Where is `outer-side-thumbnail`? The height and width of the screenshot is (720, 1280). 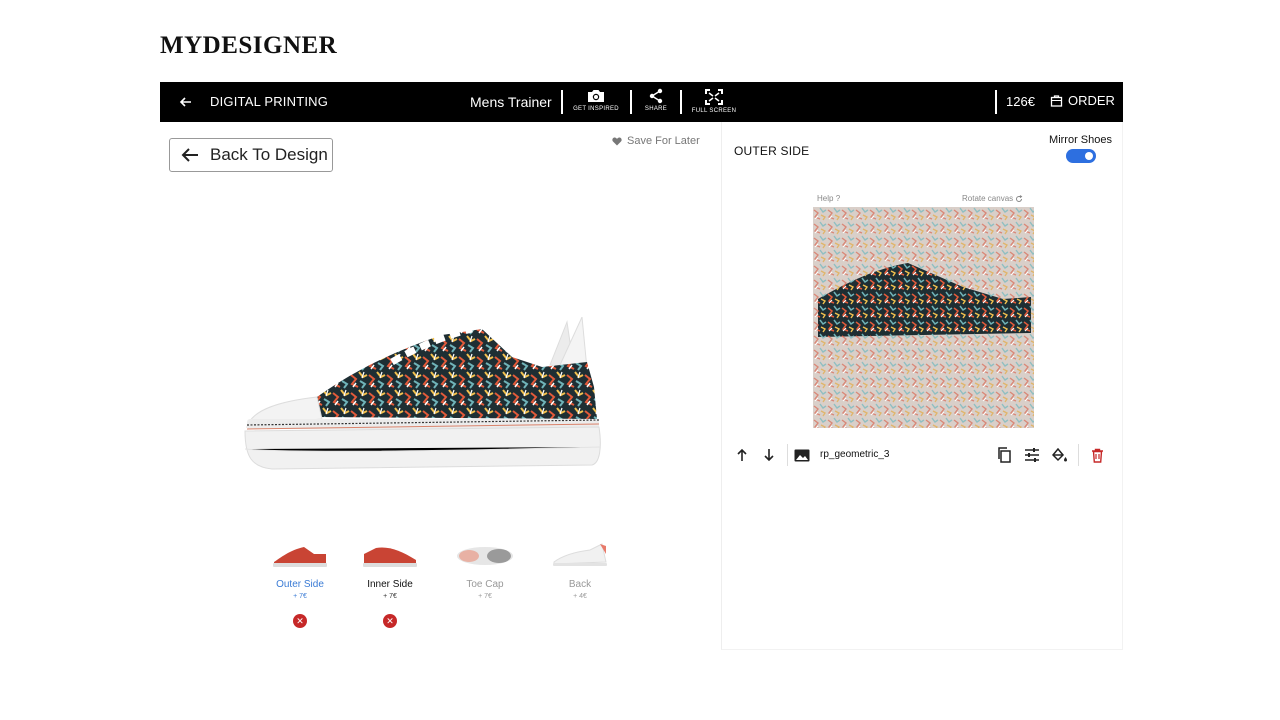
outer-side-thumbnail is located at coordinates (300, 557).